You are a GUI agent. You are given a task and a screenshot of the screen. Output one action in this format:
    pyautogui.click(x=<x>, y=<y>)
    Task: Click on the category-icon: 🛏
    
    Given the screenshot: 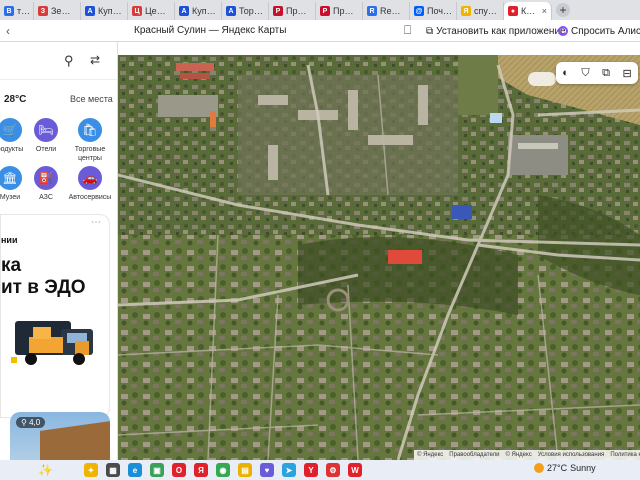 What is the action you would take?
    pyautogui.click(x=46, y=130)
    